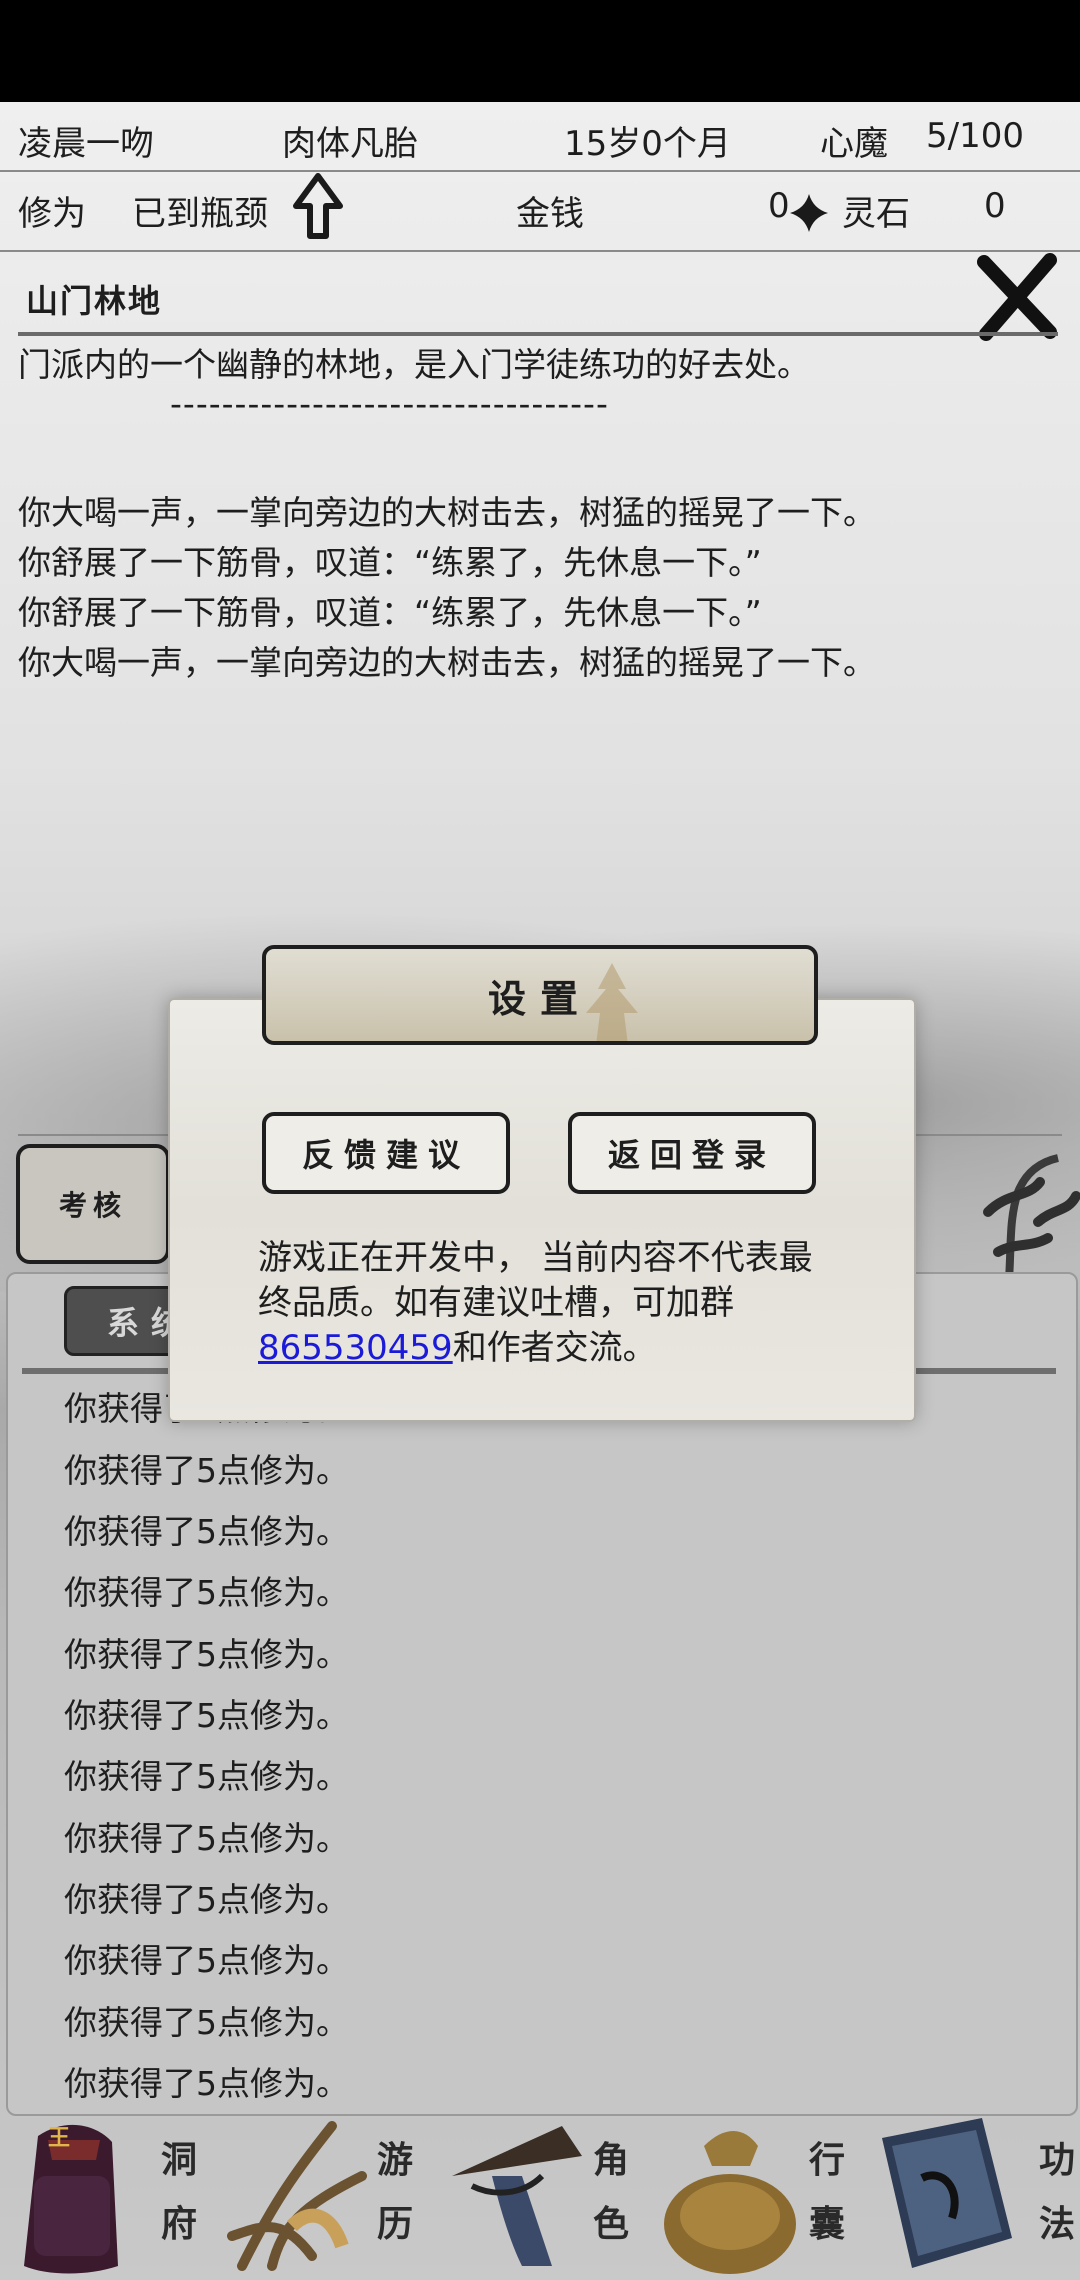  What do you see at coordinates (386, 1153) in the screenshot?
I see `feedback-button: 反馈建议` at bounding box center [386, 1153].